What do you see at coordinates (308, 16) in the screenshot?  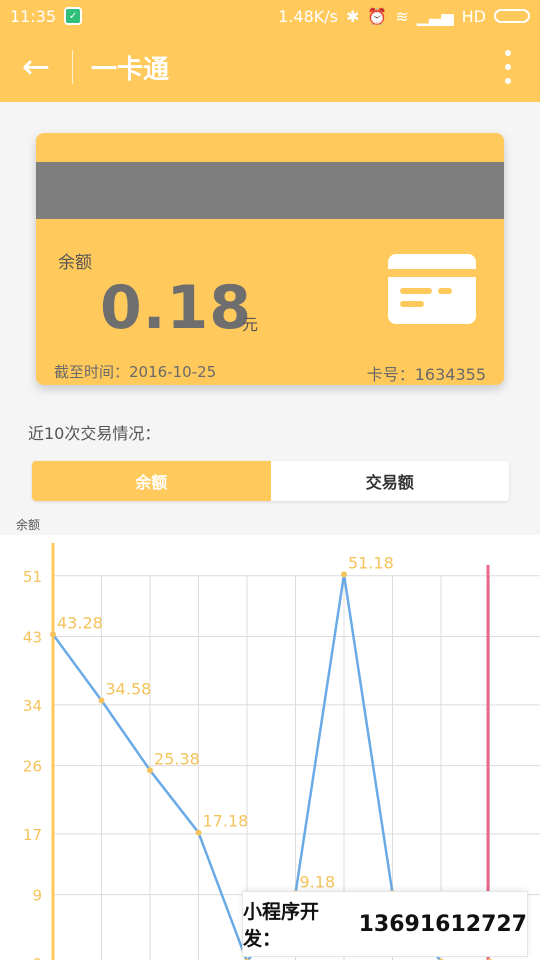 I see `network-speed: 1.48K/s` at bounding box center [308, 16].